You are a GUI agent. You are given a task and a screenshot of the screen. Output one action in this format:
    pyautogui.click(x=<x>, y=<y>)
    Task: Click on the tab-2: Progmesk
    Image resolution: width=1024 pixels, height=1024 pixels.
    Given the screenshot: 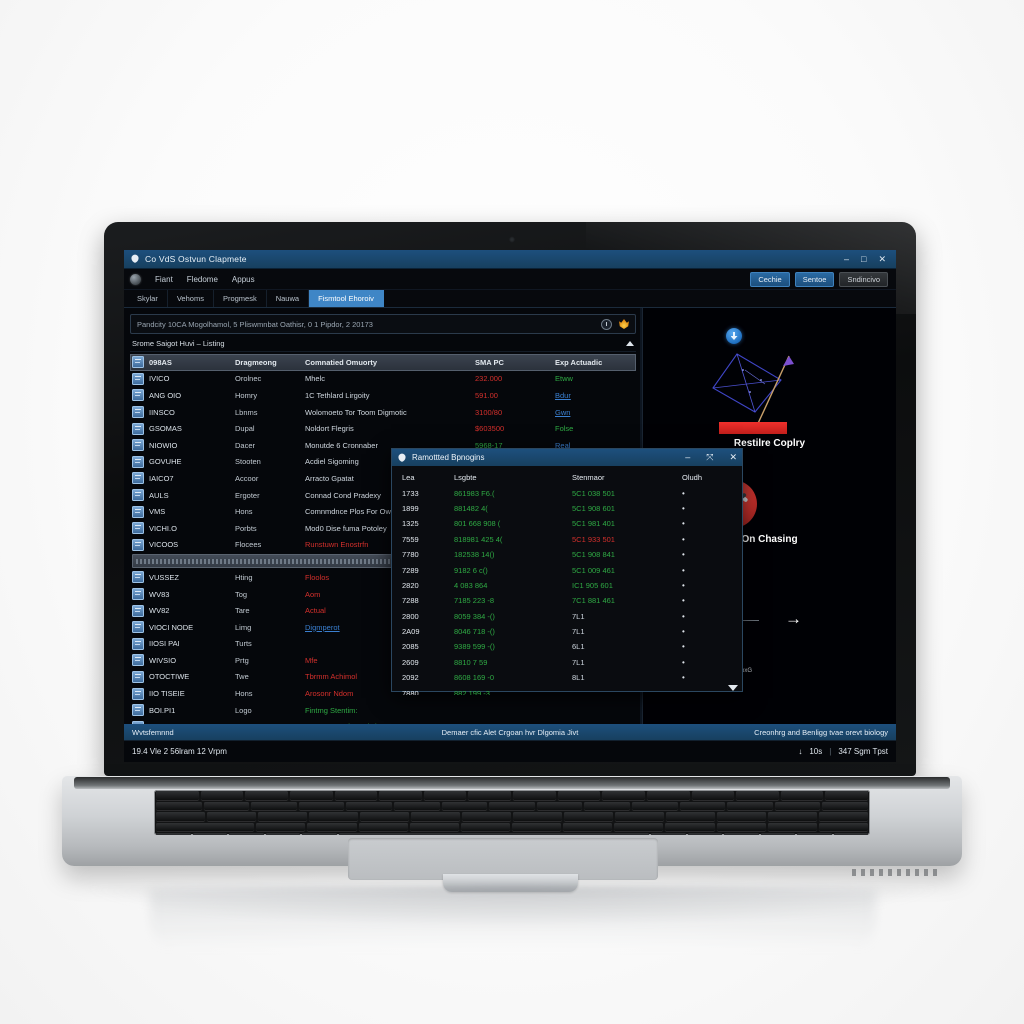 What is the action you would take?
    pyautogui.click(x=240, y=298)
    